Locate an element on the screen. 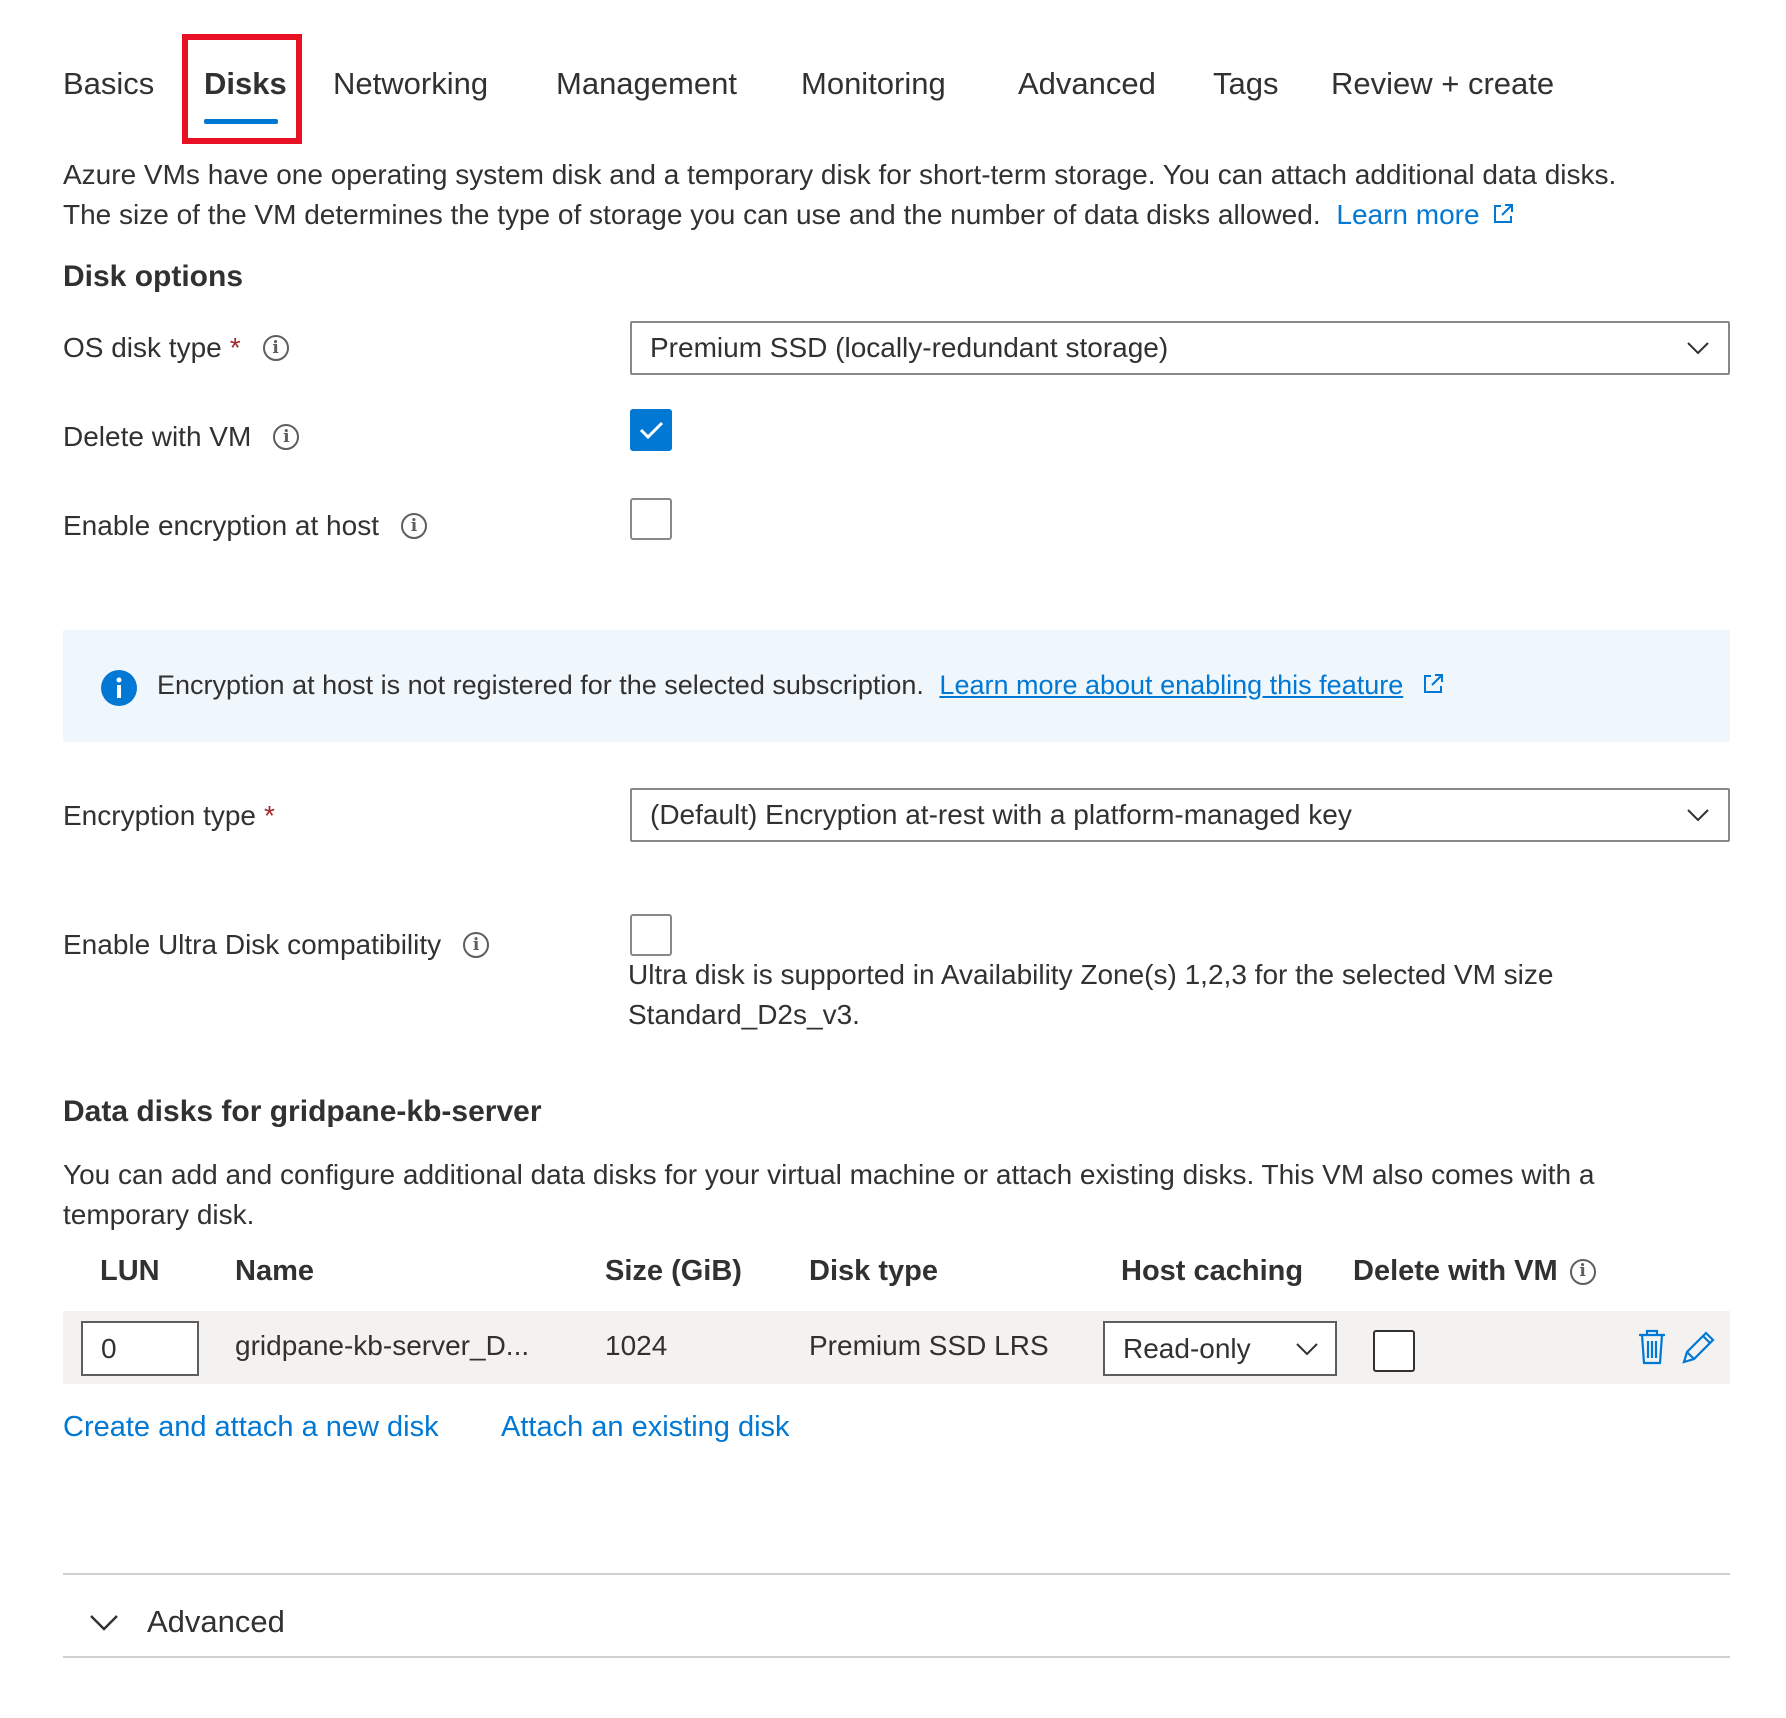 The width and height of the screenshot is (1786, 1718). disk-size: 1024 is located at coordinates (636, 1345).